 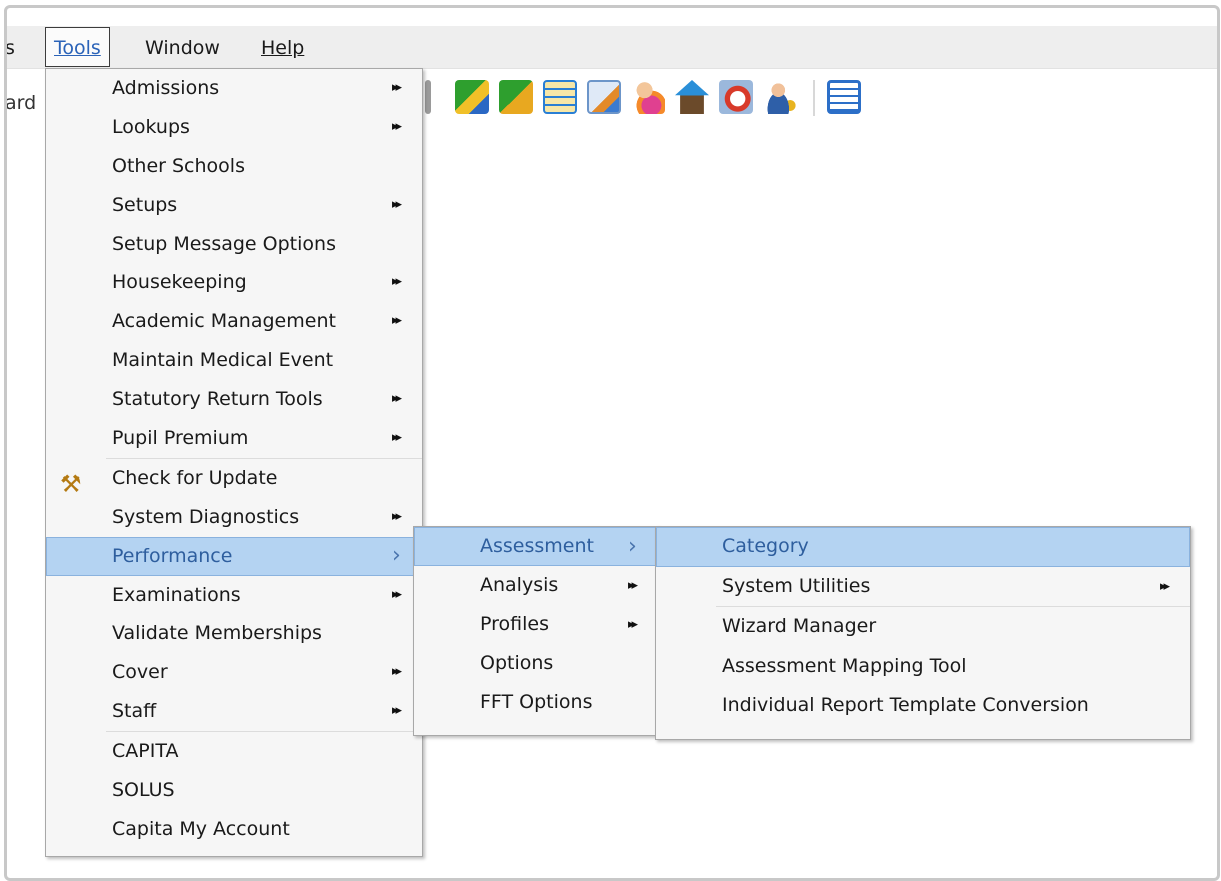 What do you see at coordinates (234, 711) in the screenshot?
I see `menu-item-staff: Staff ▸▸` at bounding box center [234, 711].